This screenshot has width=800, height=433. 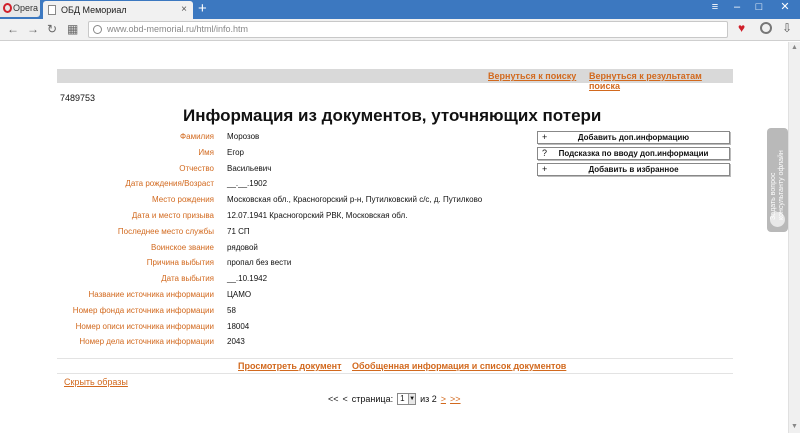 What do you see at coordinates (759, 8) in the screenshot?
I see `maximize-icon: □` at bounding box center [759, 8].